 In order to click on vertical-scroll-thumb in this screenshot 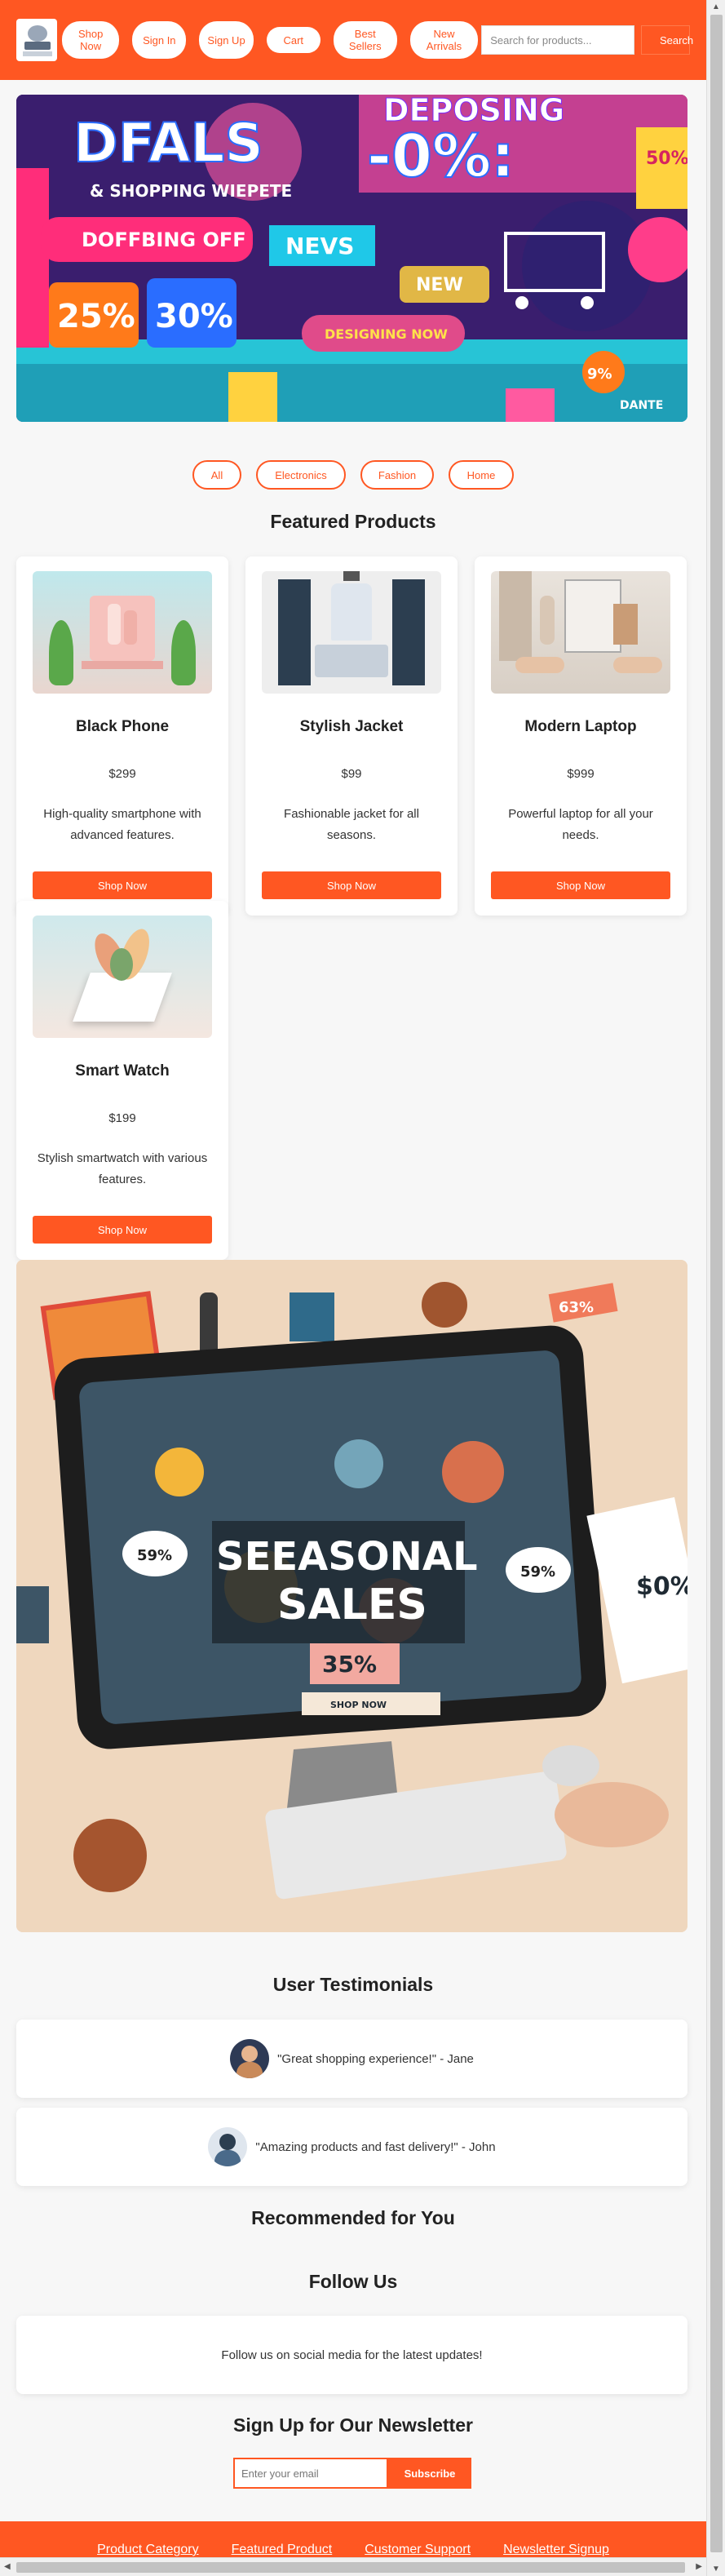, I will do `click(716, 1283)`.